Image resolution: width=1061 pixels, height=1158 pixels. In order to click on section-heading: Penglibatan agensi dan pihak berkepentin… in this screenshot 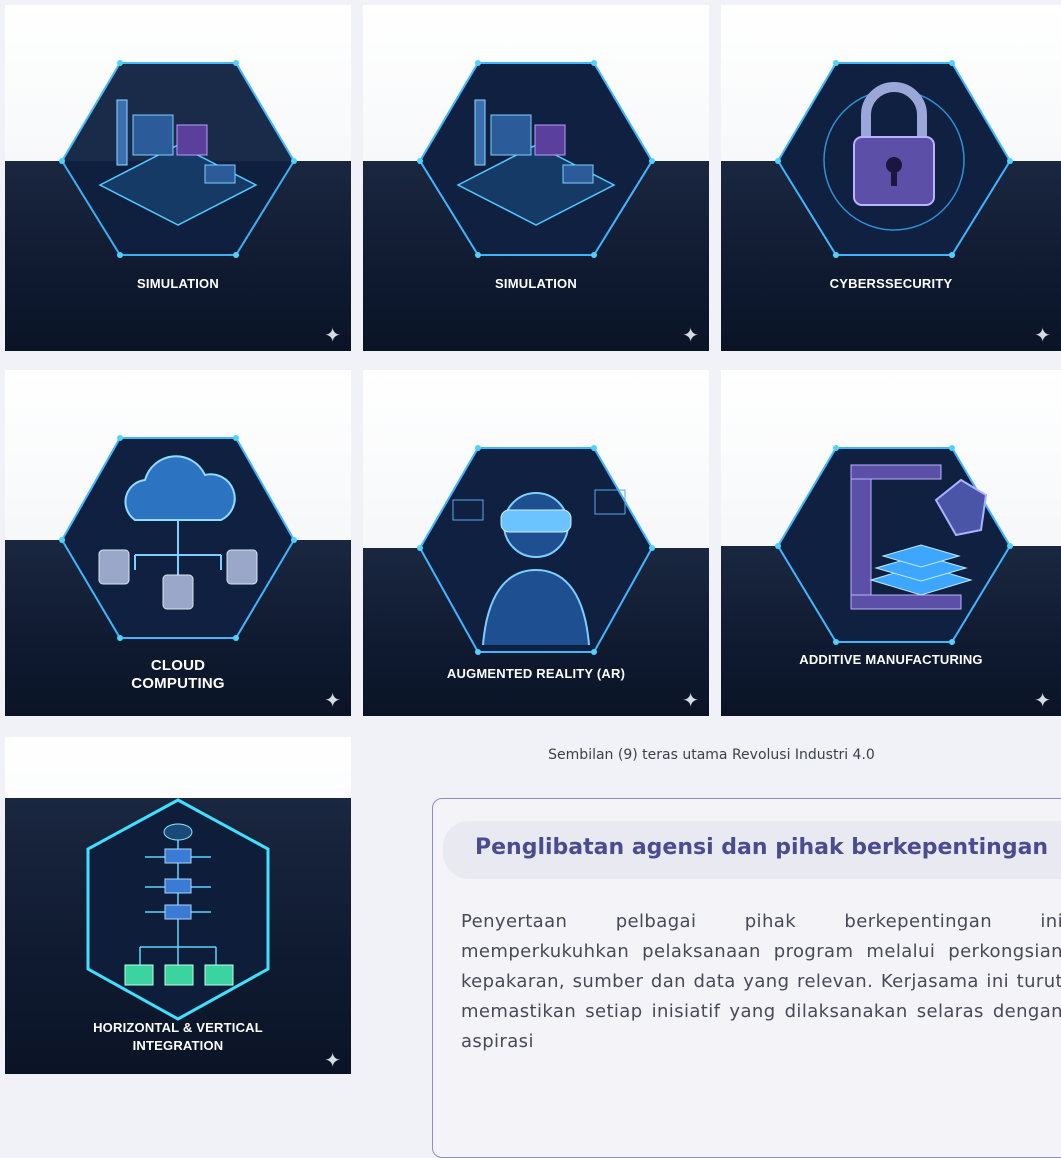, I will do `click(762, 847)`.